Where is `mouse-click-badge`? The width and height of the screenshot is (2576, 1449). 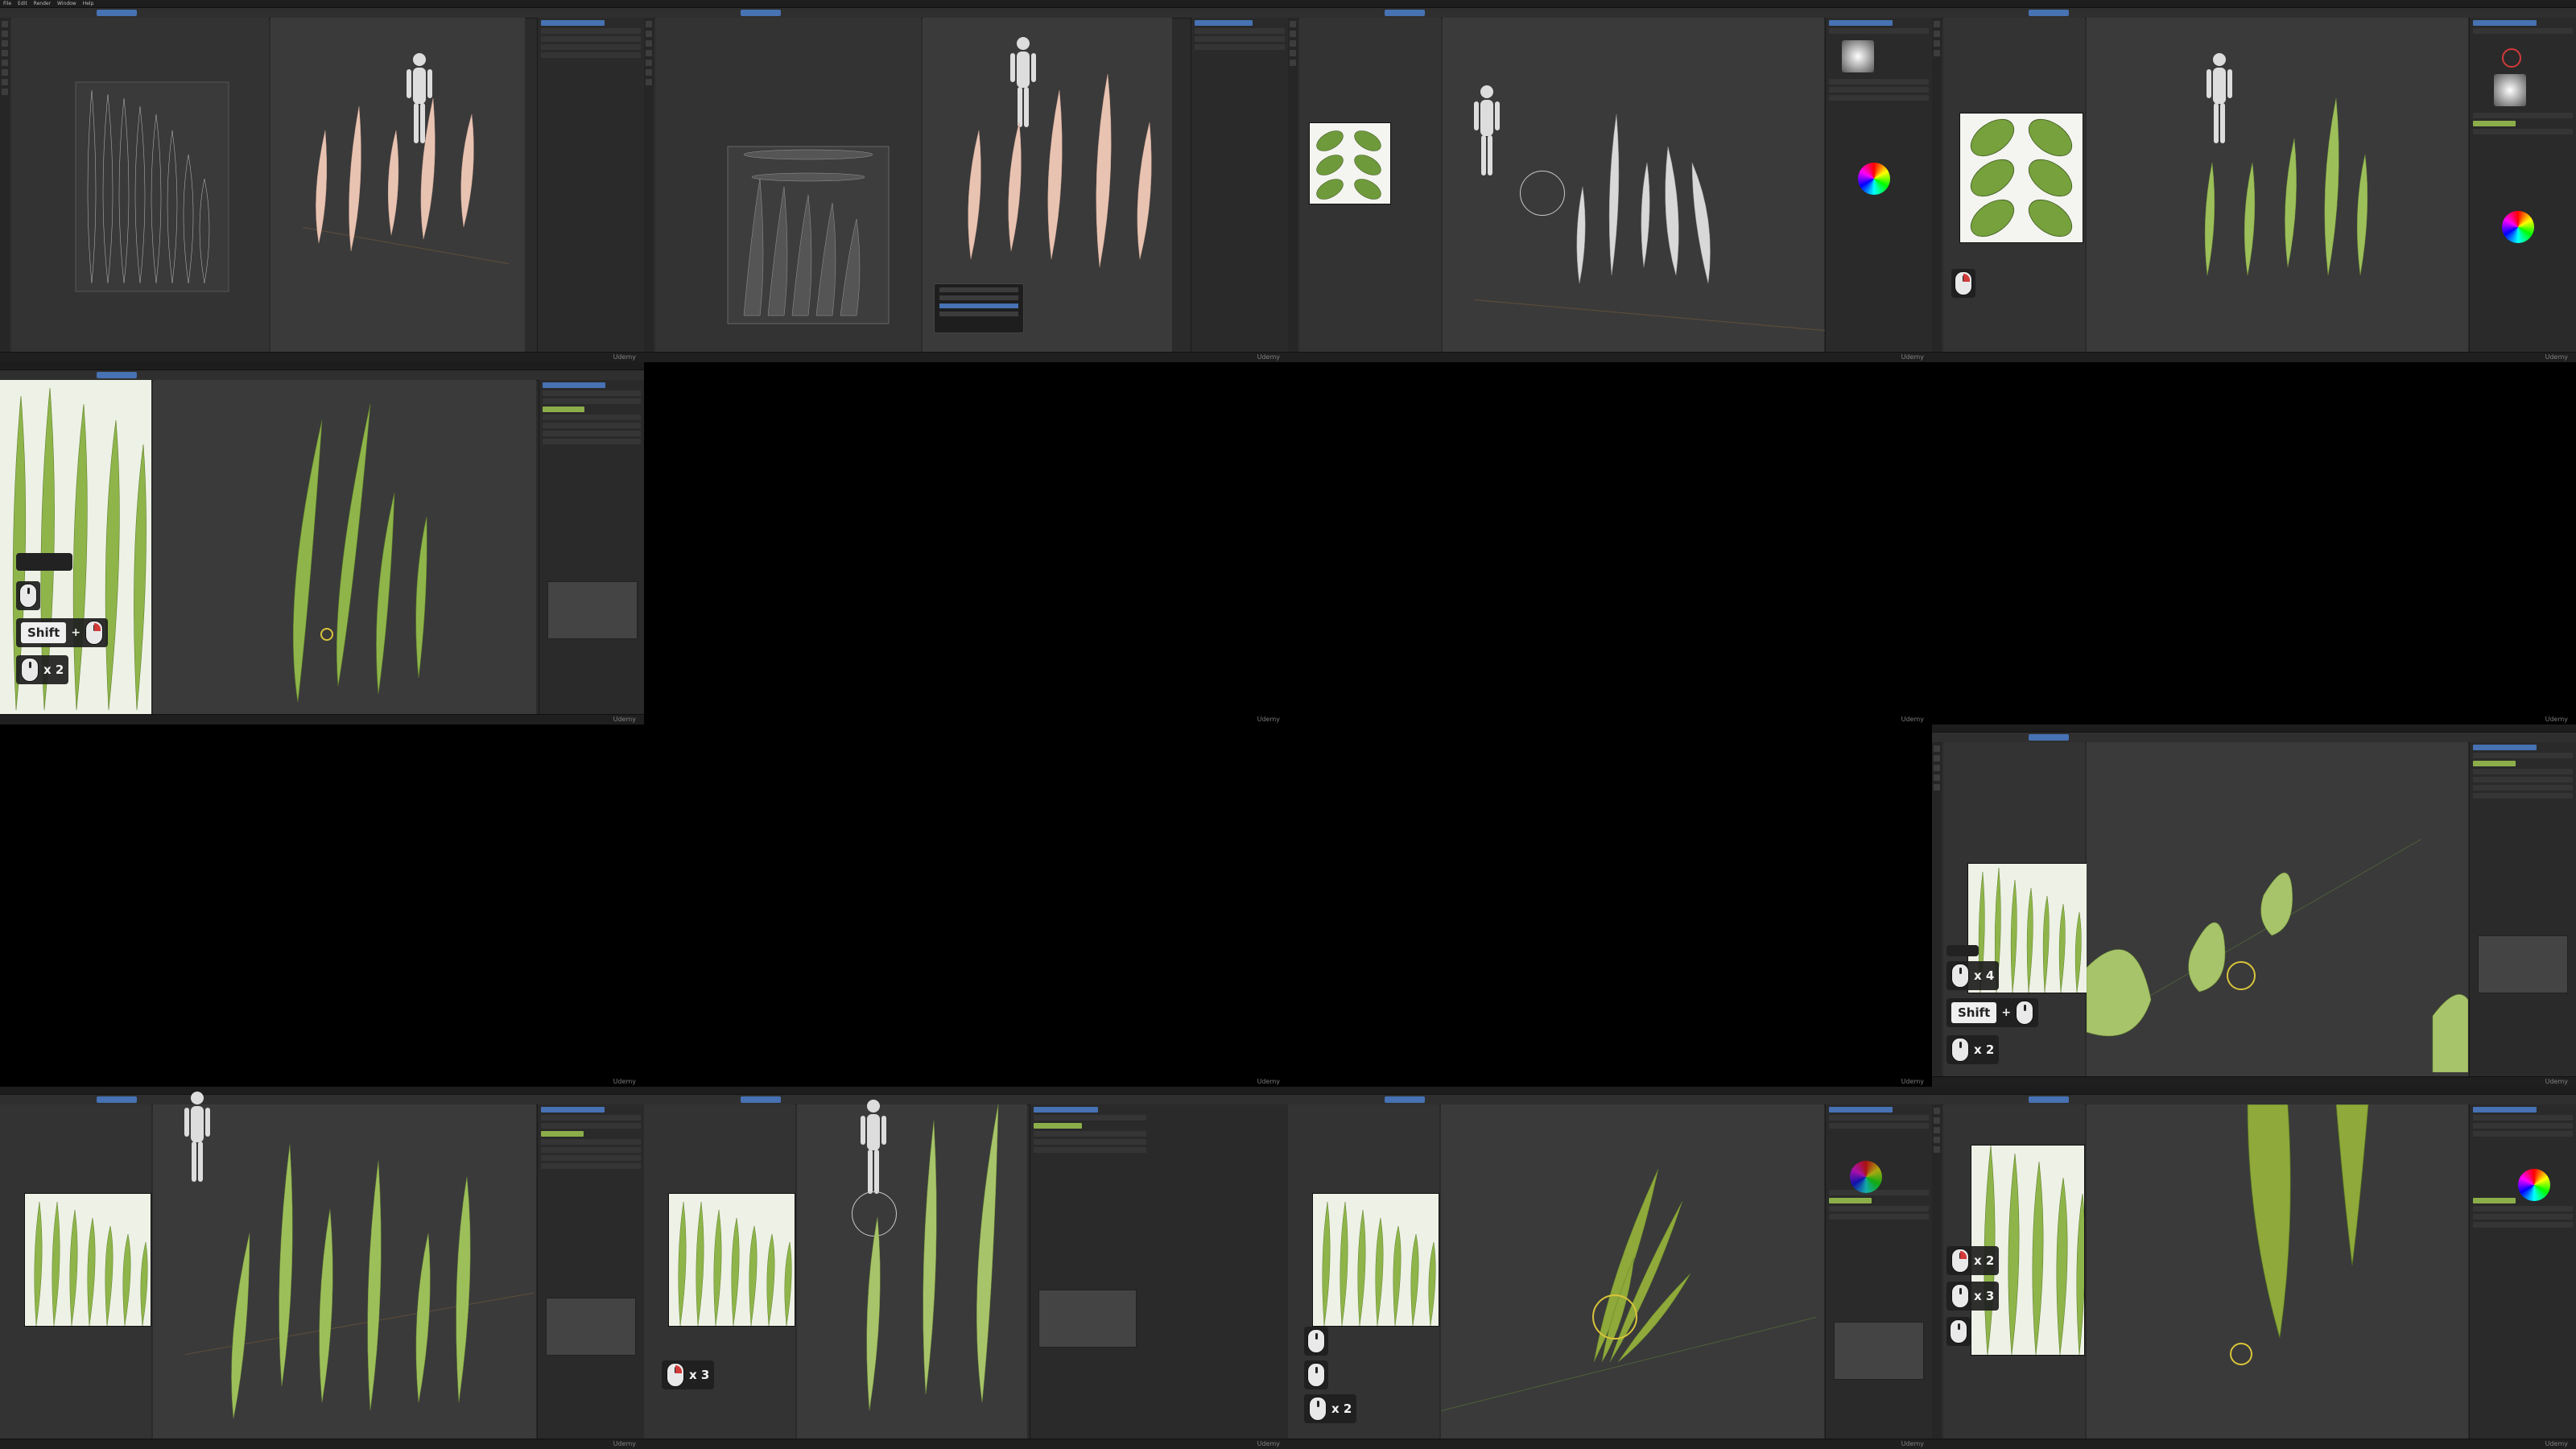
mouse-click-badge is located at coordinates (1963, 283).